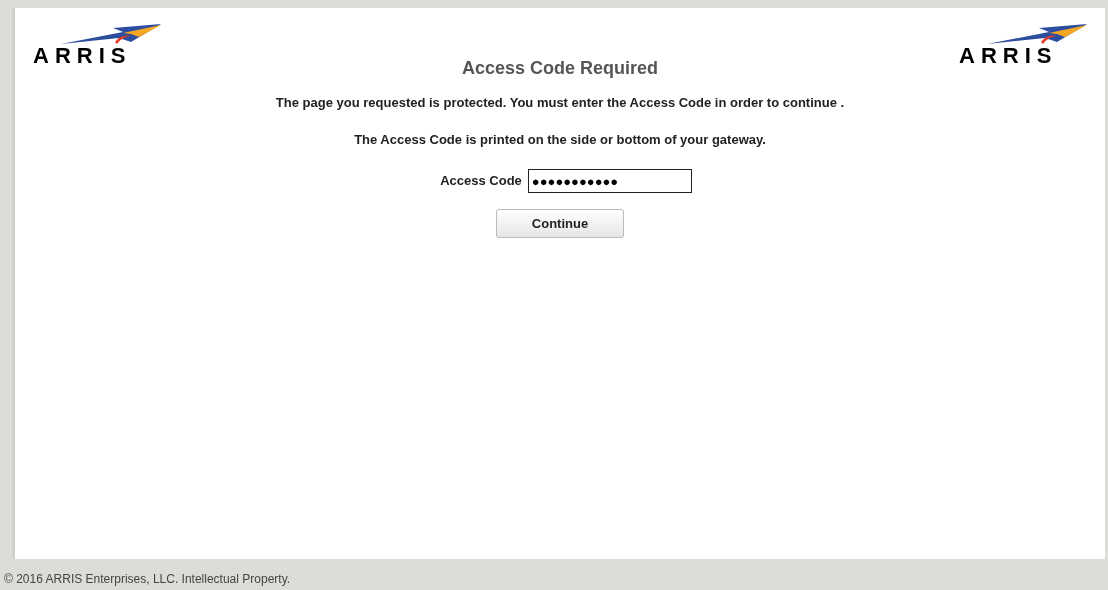 Image resolution: width=1108 pixels, height=590 pixels. What do you see at coordinates (560, 103) in the screenshot?
I see `info-text: The page you requested is protected. You must enter the Access Code in order to continue .` at bounding box center [560, 103].